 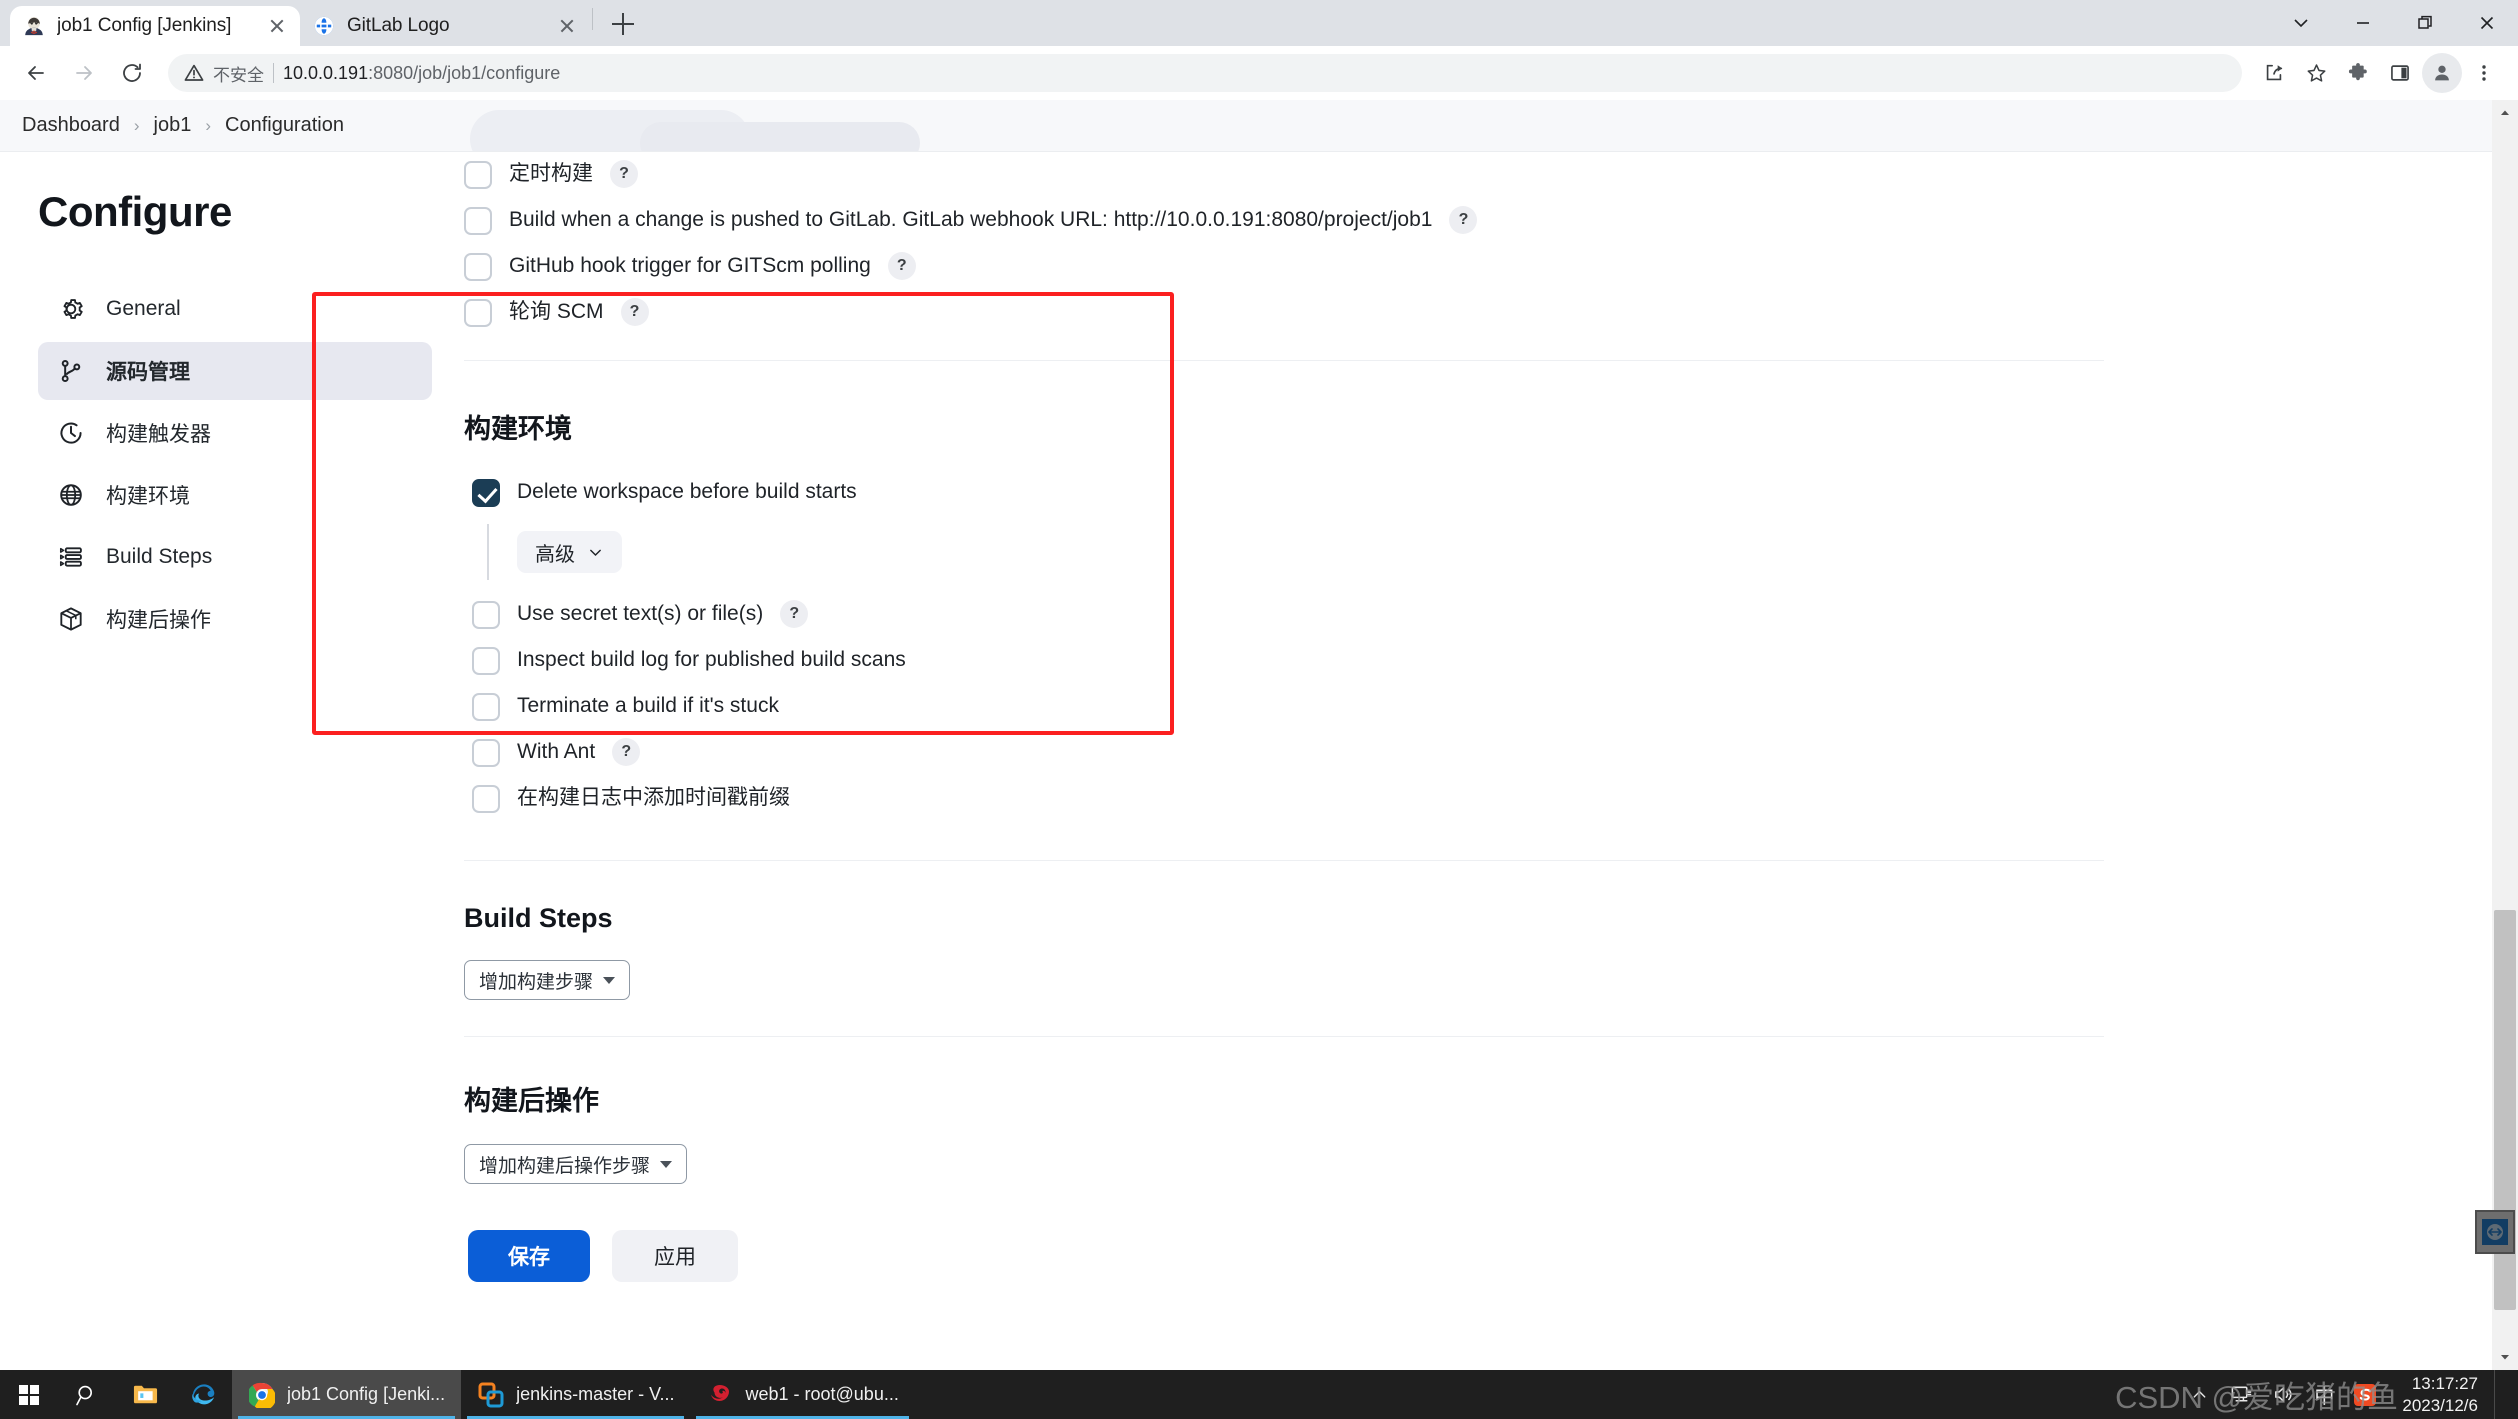 I want to click on breadcrumb-item-dashboard: Dashboard, so click(x=71, y=125).